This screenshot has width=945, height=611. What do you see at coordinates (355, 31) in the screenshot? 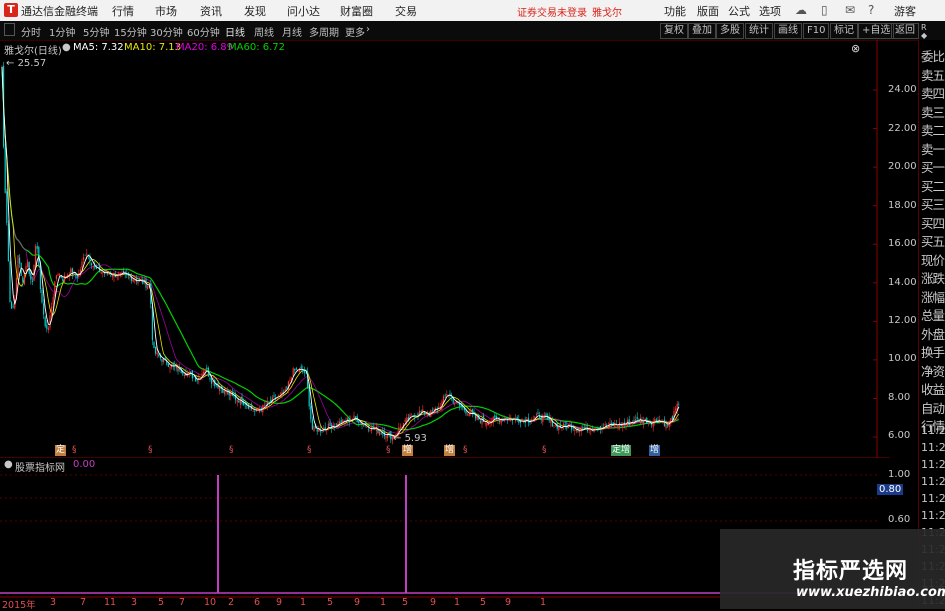
I see `tab-more: 更多` at bounding box center [355, 31].